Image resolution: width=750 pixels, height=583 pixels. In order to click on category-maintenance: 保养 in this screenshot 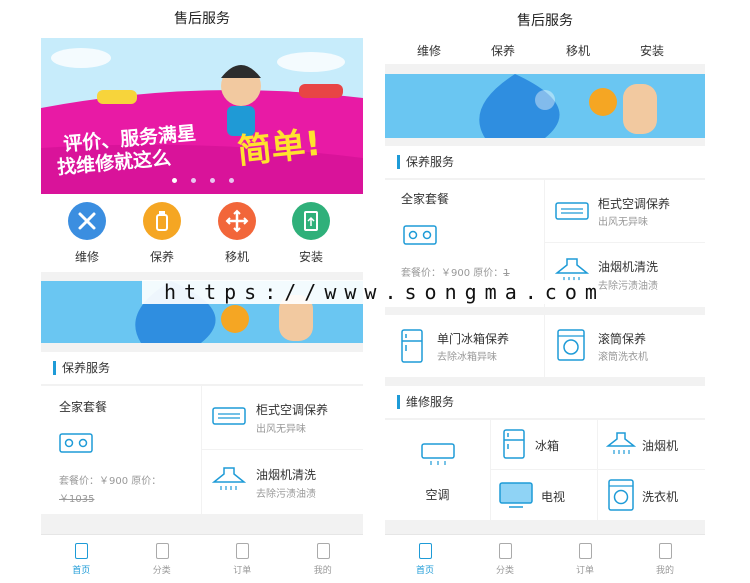, I will do `click(162, 233)`.